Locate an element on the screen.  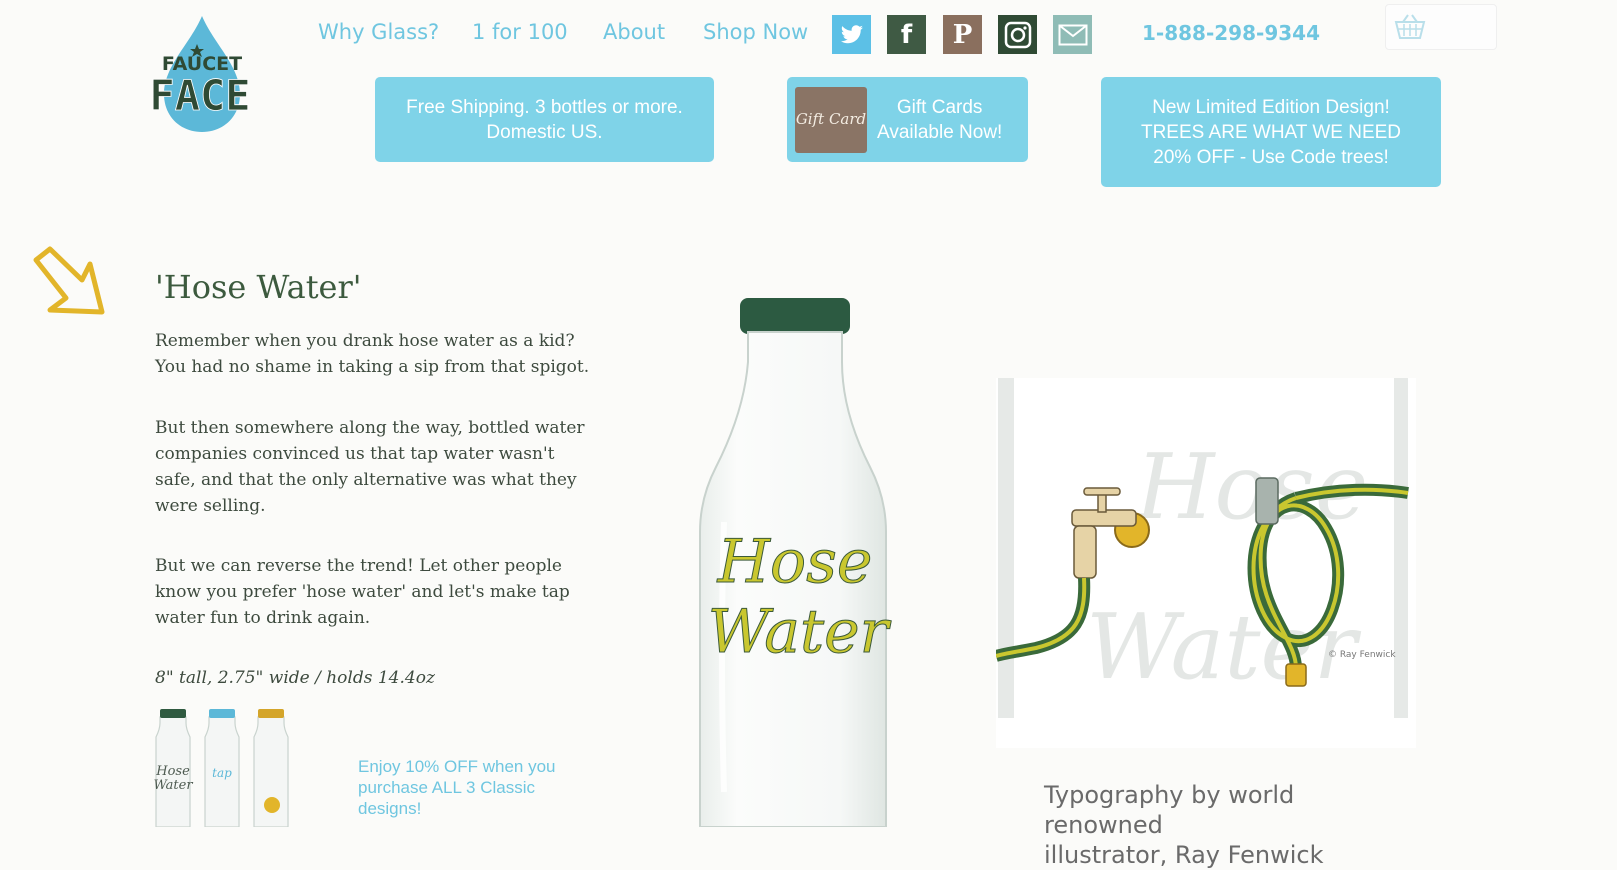
phone-number: 1-888-298-9344 is located at coordinates (1231, 33).